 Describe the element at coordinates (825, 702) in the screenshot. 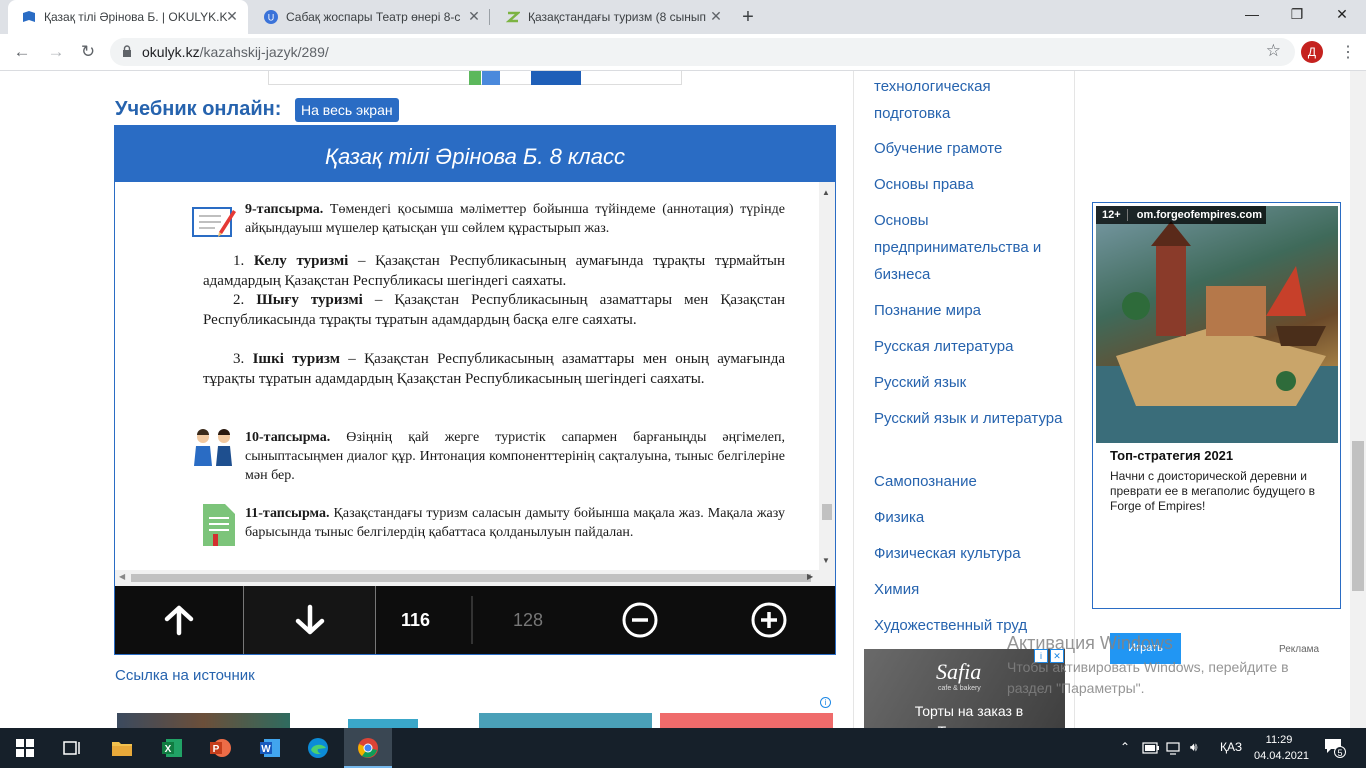

I see `ad-info-icon: i` at that location.